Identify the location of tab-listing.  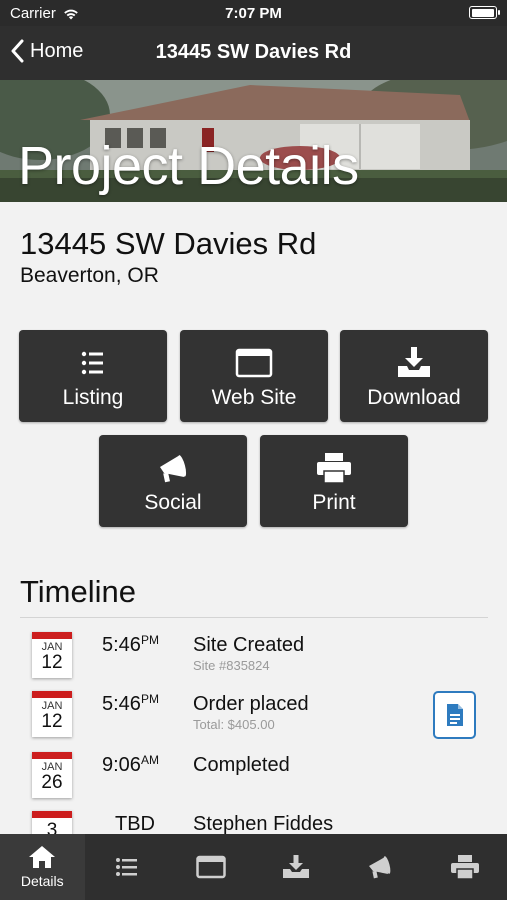
(127, 867).